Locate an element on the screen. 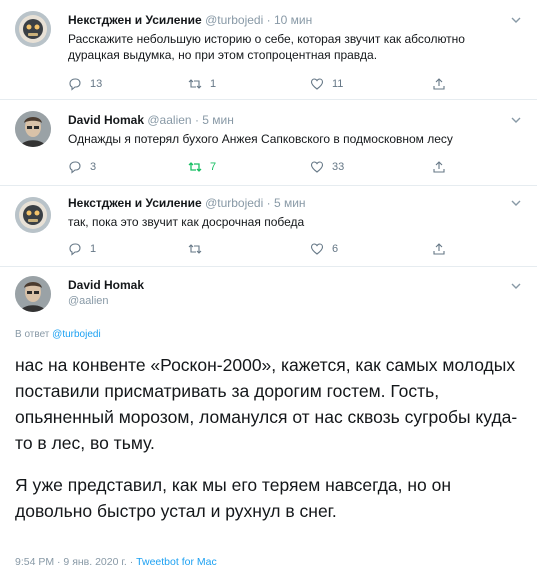 The image size is (537, 588). tweet-header: David Homak @aalien · 5 мин is located at coordinates (151, 120).